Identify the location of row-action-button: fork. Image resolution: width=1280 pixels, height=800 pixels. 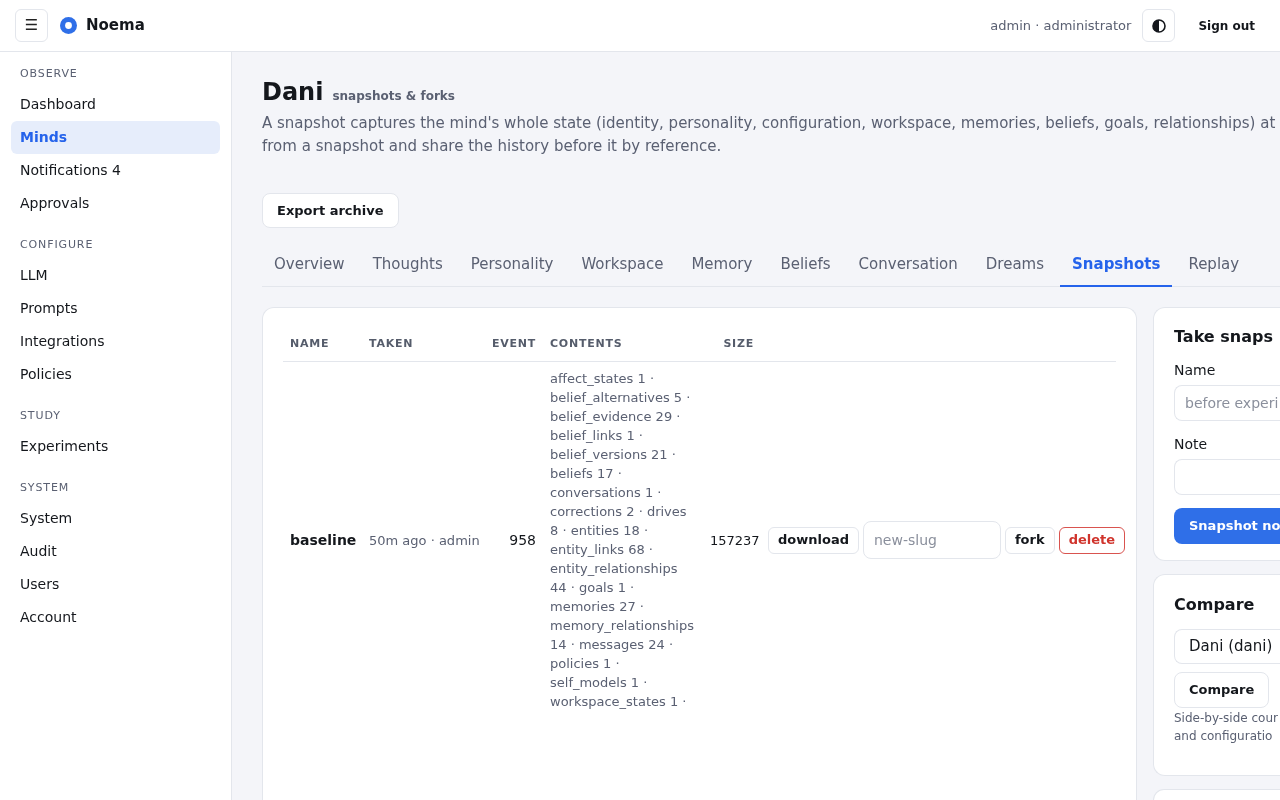
(1029, 540).